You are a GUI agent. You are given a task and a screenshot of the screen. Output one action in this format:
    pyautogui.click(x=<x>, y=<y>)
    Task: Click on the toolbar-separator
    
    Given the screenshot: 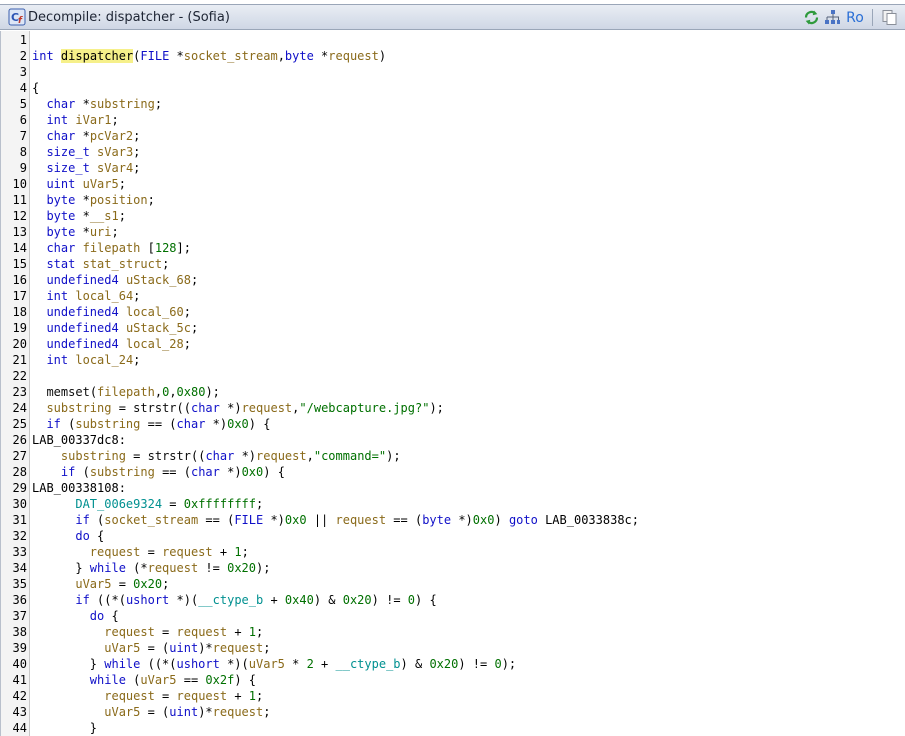 What is the action you would take?
    pyautogui.click(x=872, y=17)
    